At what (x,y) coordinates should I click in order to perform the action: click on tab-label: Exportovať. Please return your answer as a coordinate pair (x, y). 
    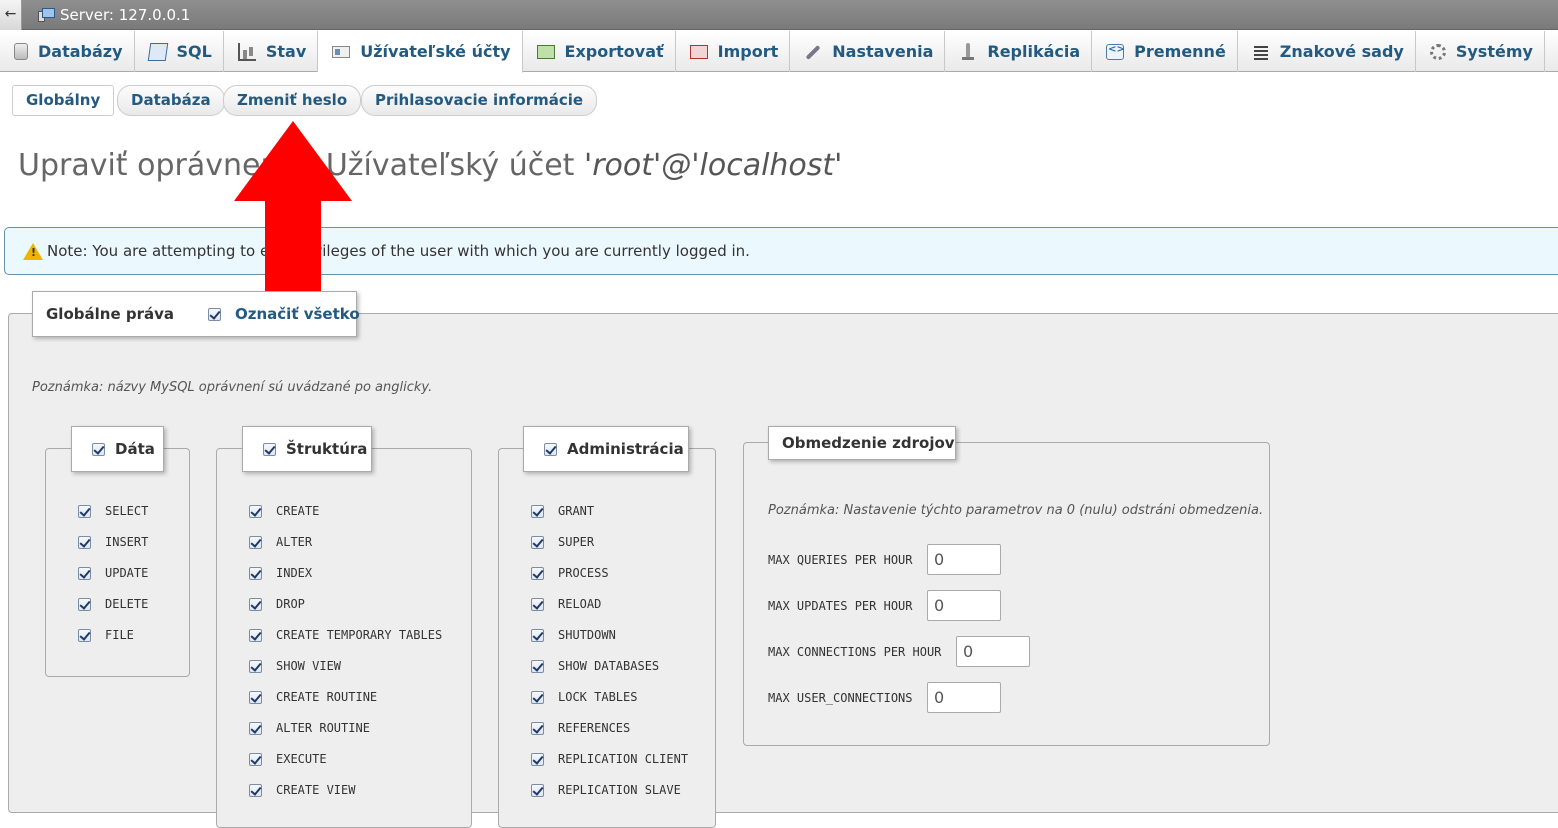
    Looking at the image, I should click on (614, 51).